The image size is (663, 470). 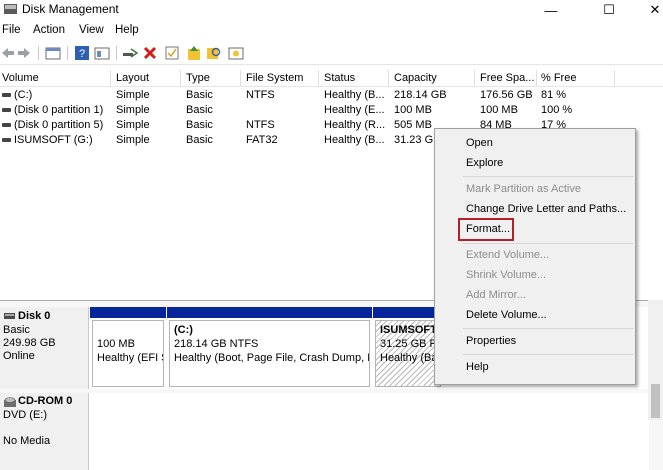 I want to click on menu-properties: Properties, so click(x=491, y=341).